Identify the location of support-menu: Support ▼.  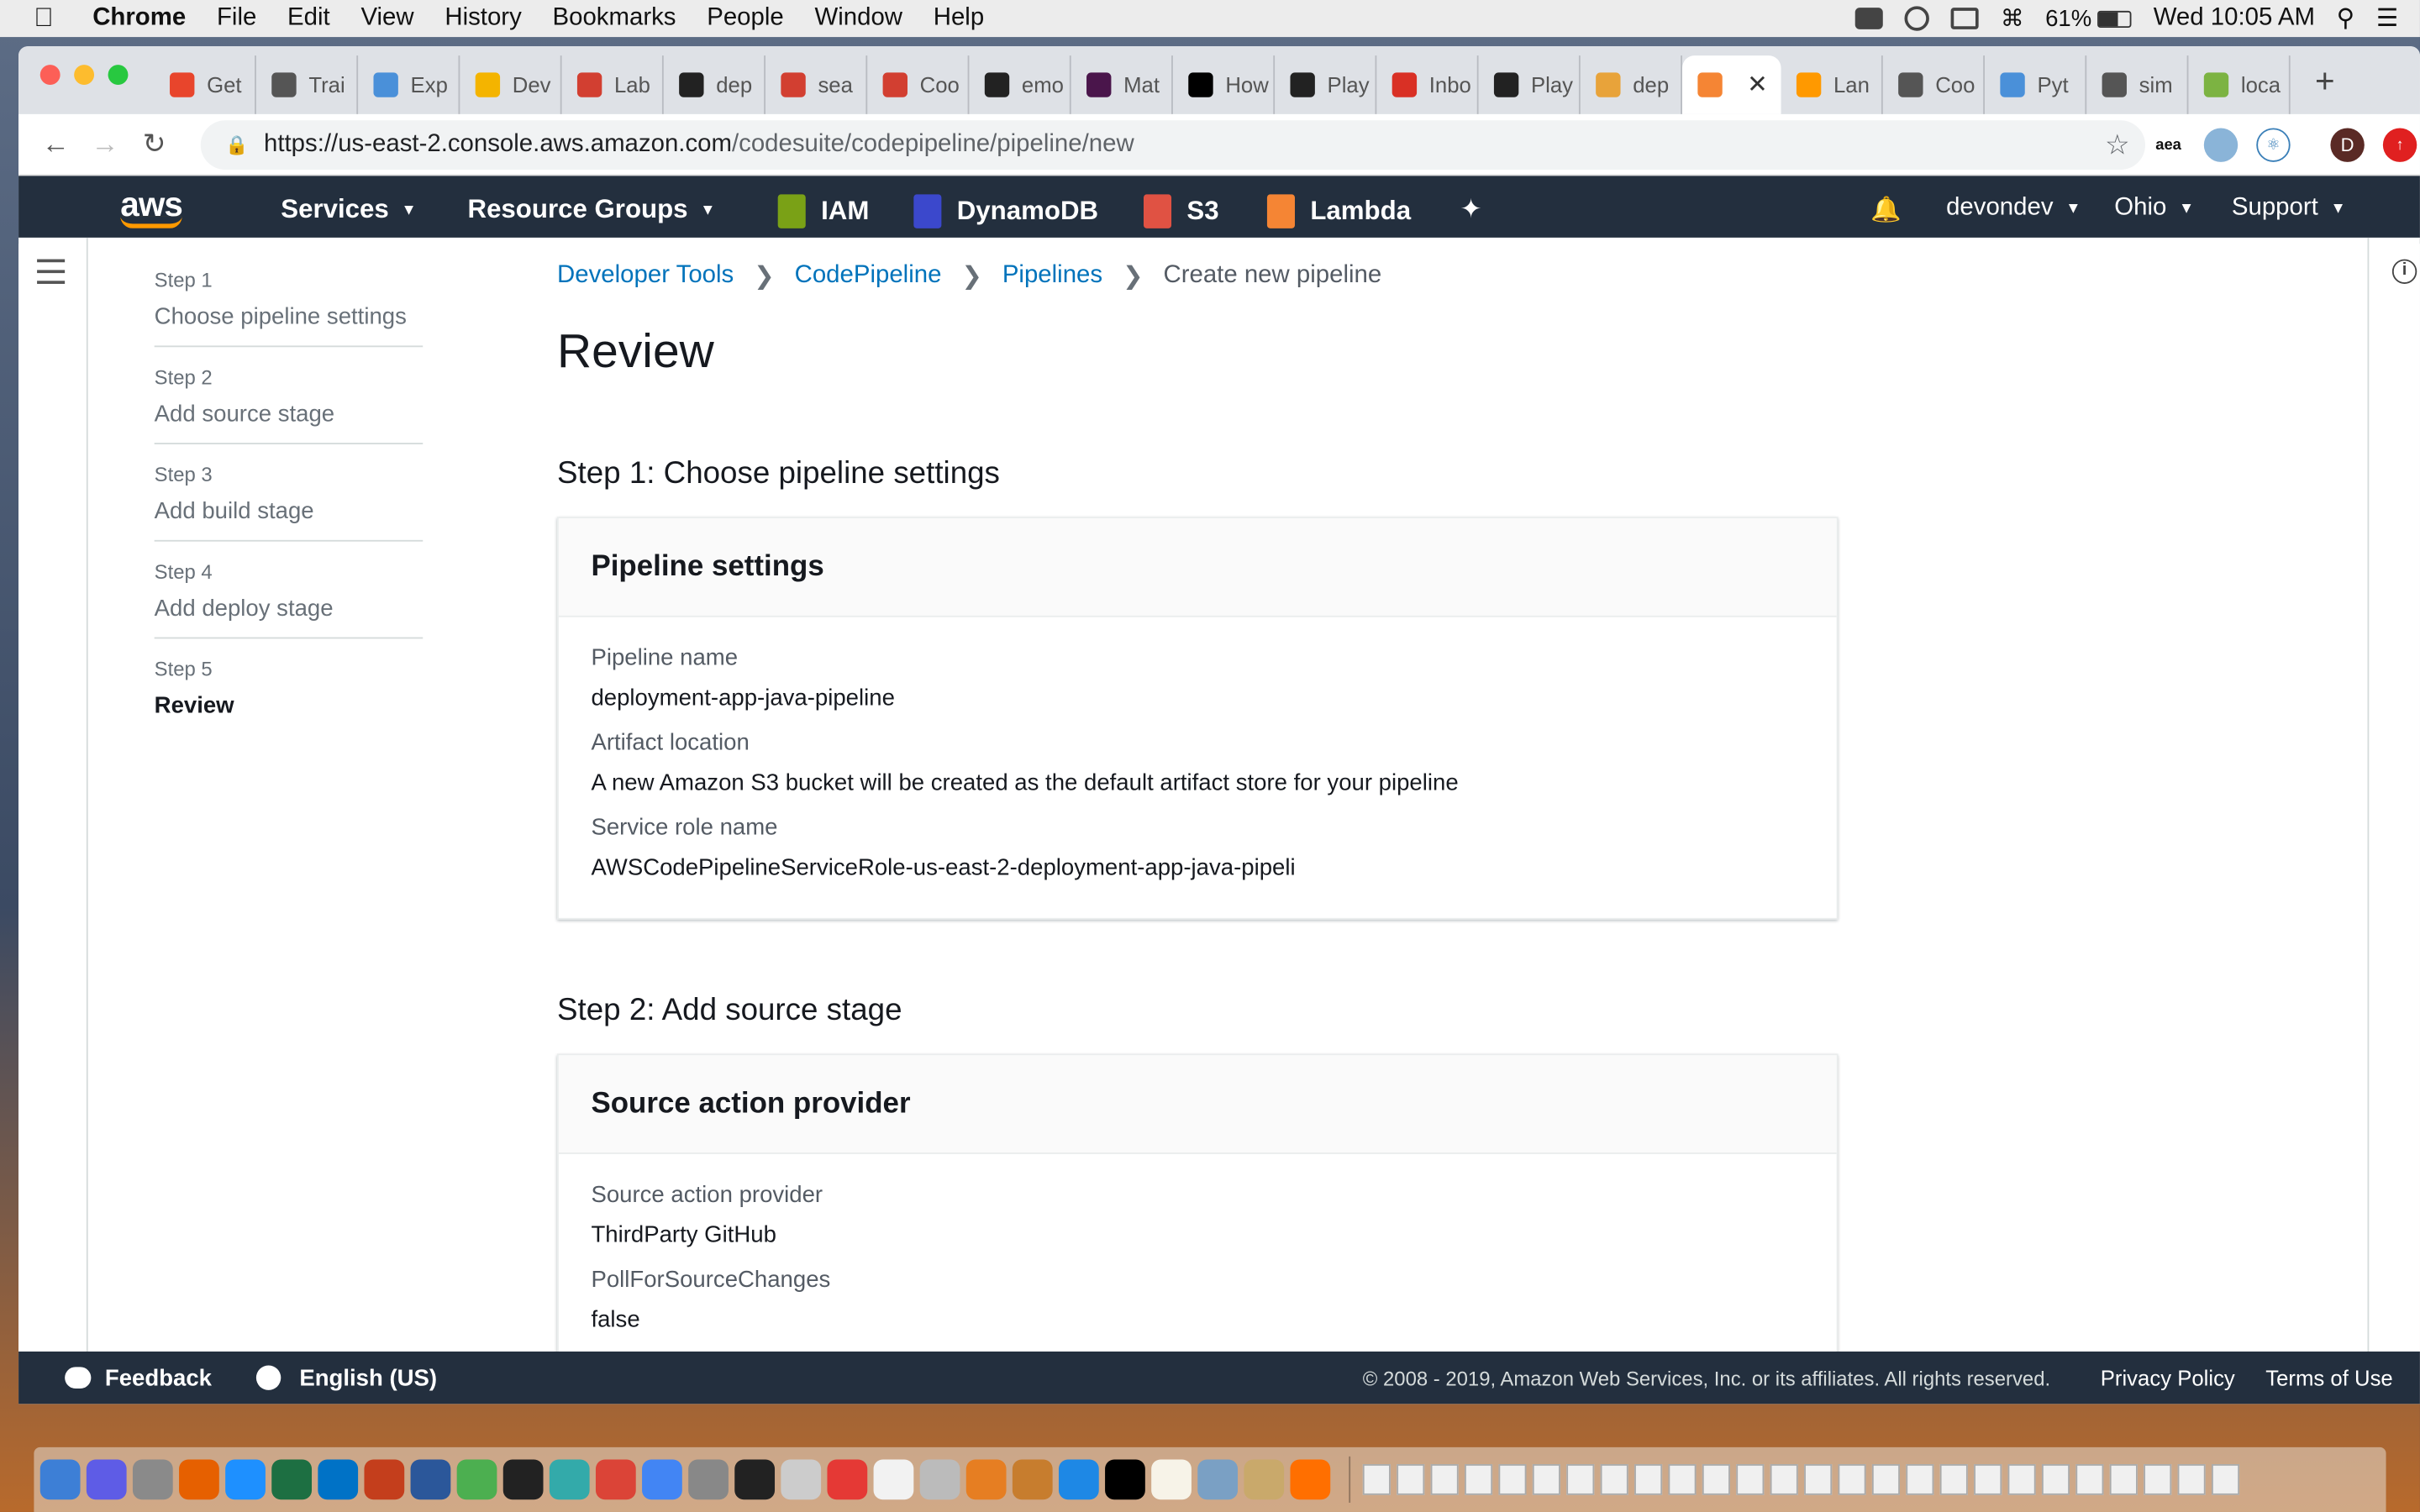
(2289, 208).